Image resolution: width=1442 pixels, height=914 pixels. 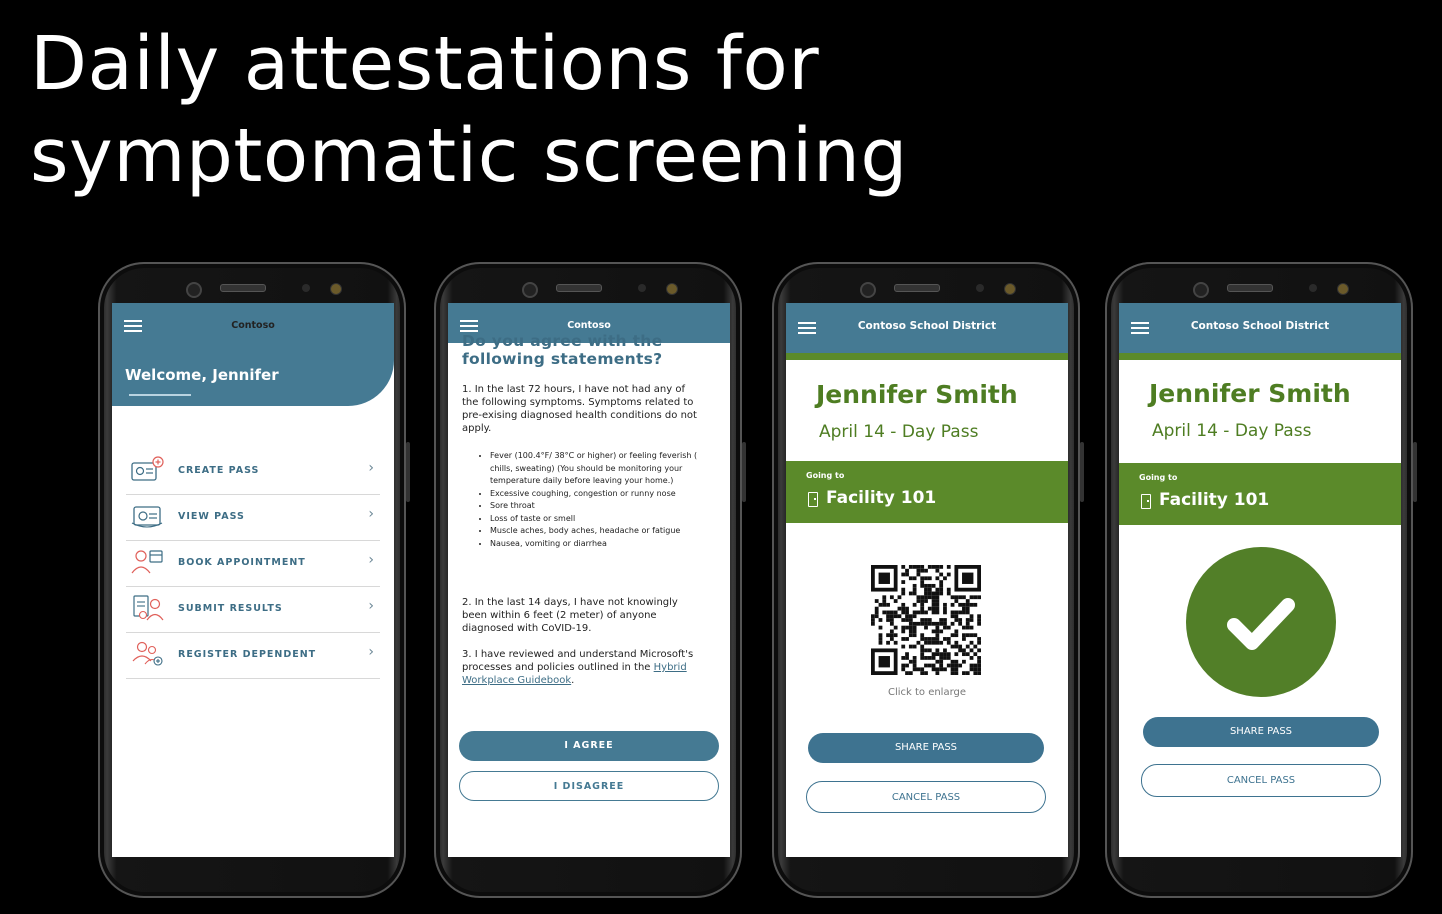 What do you see at coordinates (926, 620) in the screenshot?
I see `qr-code` at bounding box center [926, 620].